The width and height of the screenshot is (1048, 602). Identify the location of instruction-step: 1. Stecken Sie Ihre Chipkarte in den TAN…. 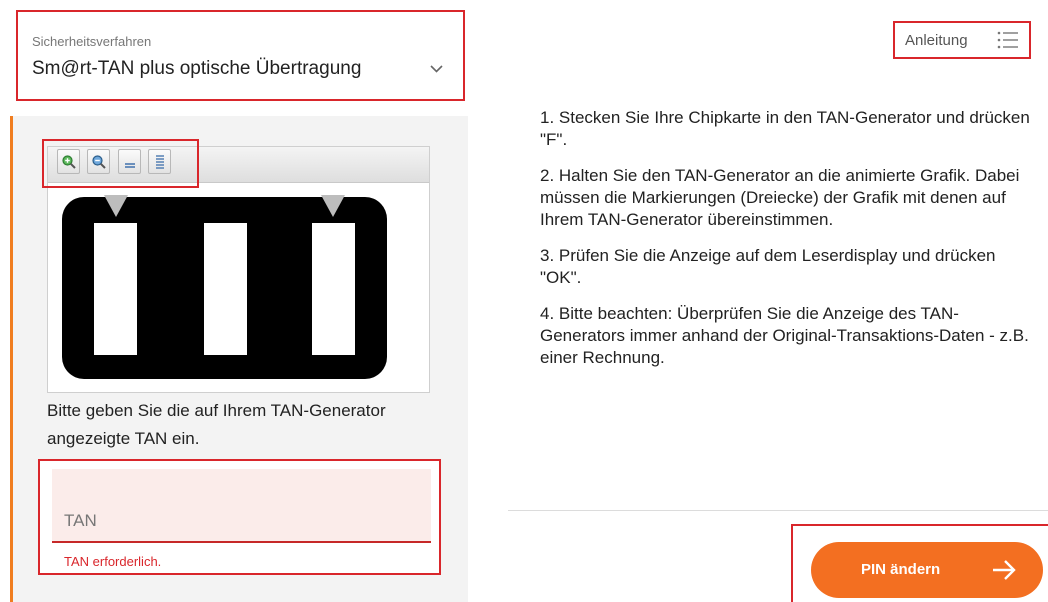
(785, 128).